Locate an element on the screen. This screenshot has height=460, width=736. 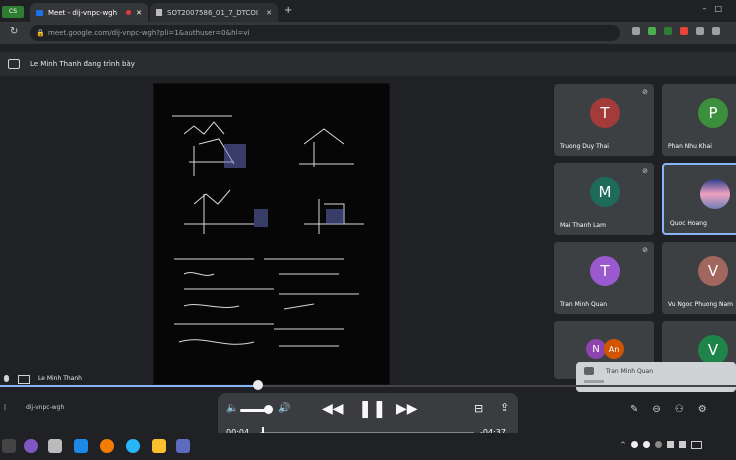
avatar-photo is located at coordinates (715, 194).